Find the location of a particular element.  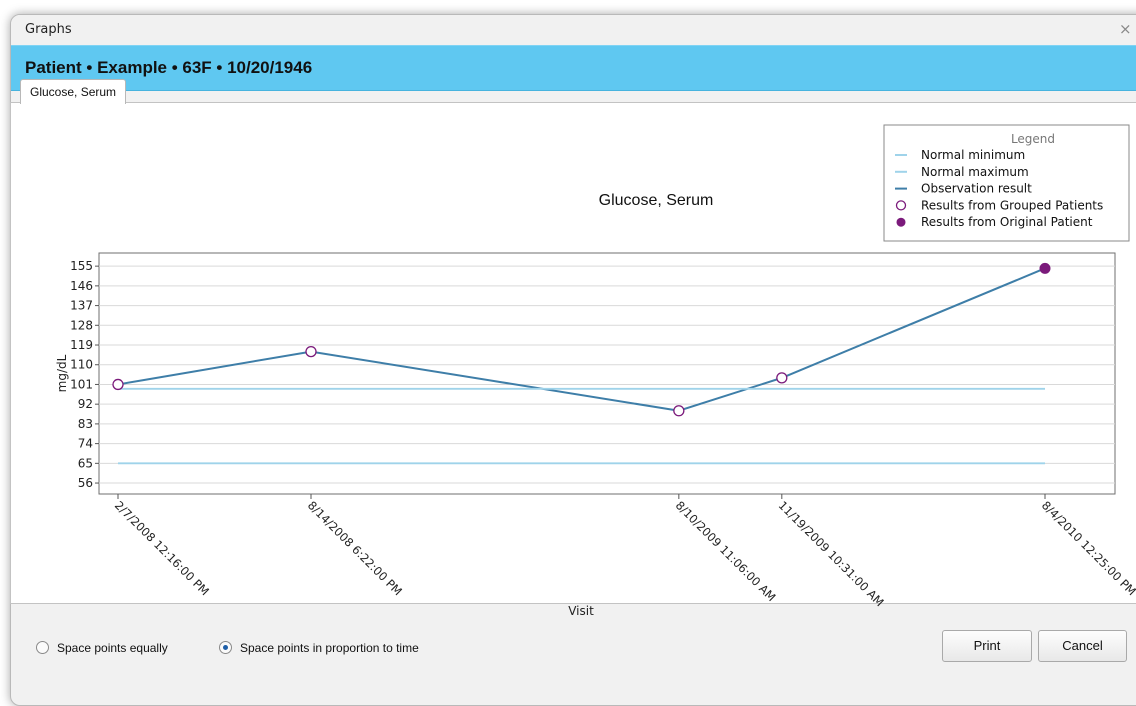

x-tick-label: 11/19/2009 10:31:00 AM is located at coordinates (831, 553).